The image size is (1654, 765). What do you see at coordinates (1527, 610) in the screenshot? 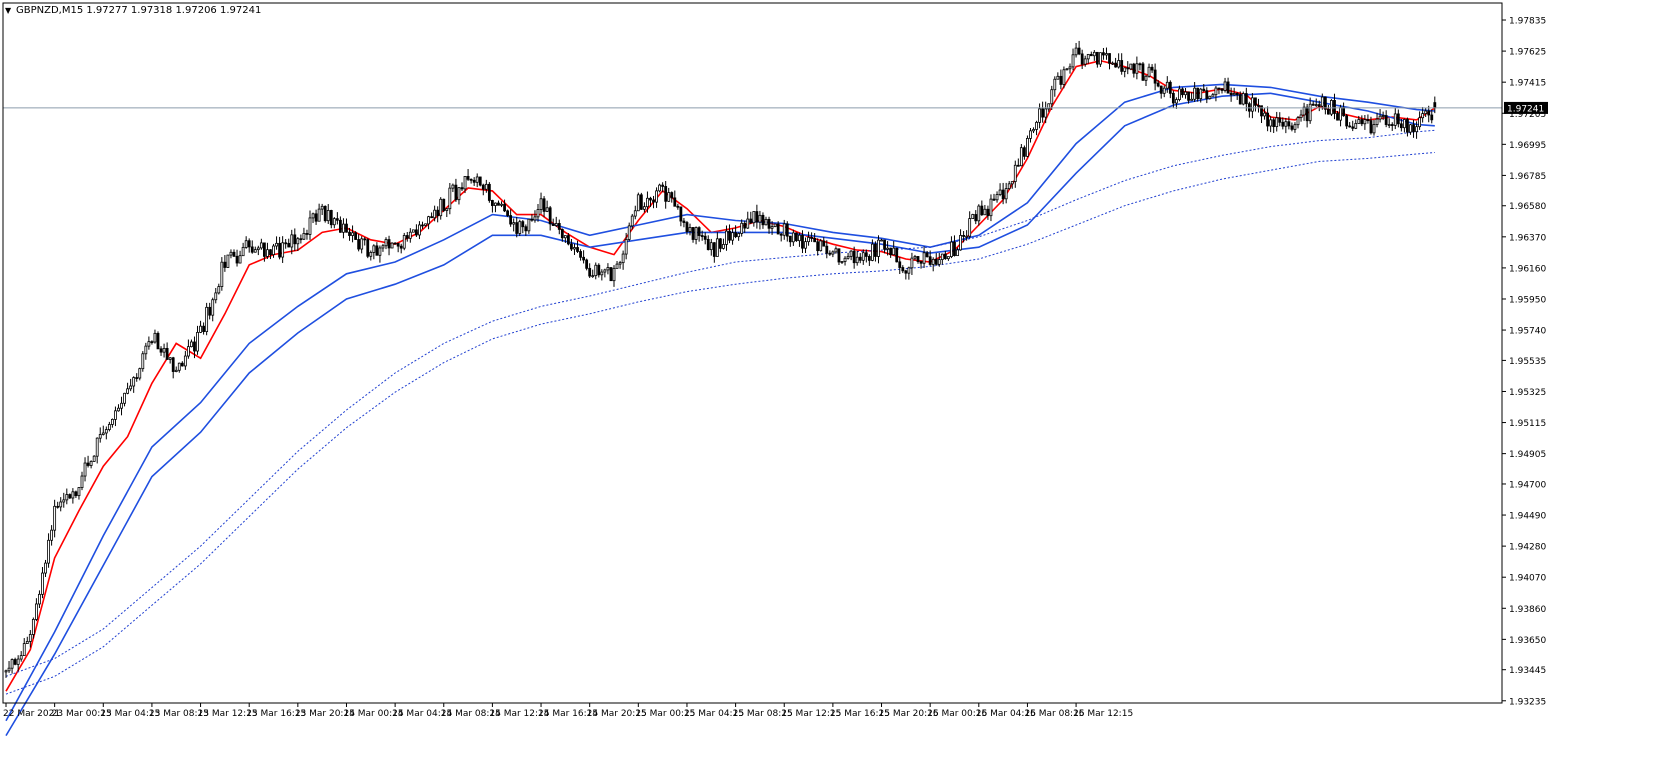
I see `price-tick-label: 1.93860` at bounding box center [1527, 610].